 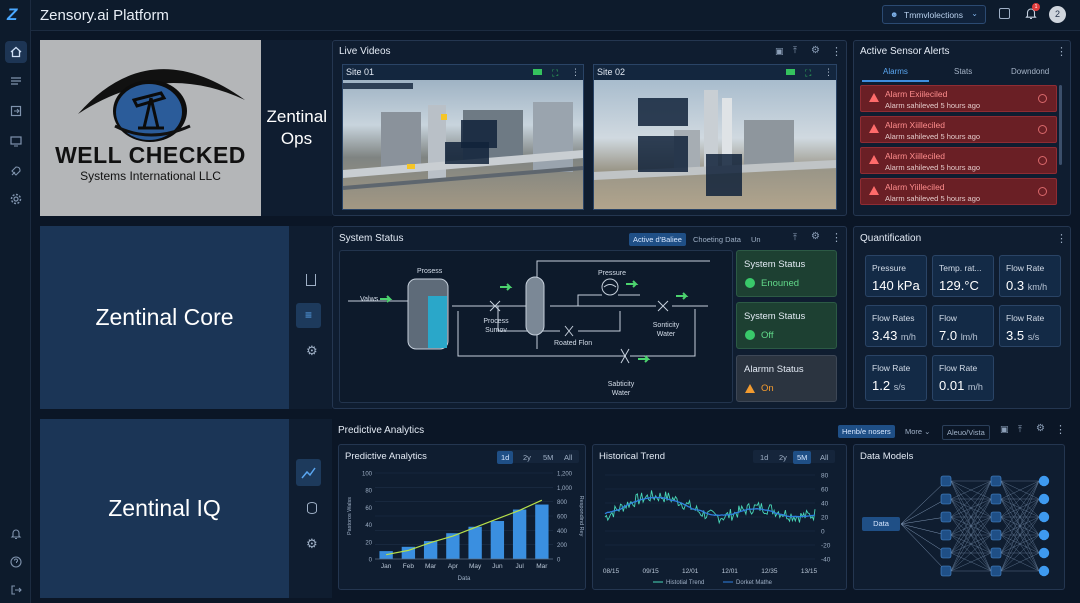 I want to click on predictive-title: Predictive Analytics, so click(x=381, y=430).